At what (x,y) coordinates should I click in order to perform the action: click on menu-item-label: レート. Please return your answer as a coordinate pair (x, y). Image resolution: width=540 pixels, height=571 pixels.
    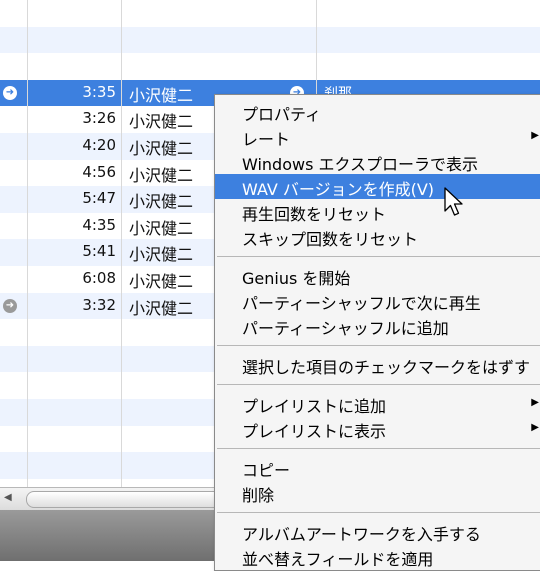
    Looking at the image, I should click on (266, 139).